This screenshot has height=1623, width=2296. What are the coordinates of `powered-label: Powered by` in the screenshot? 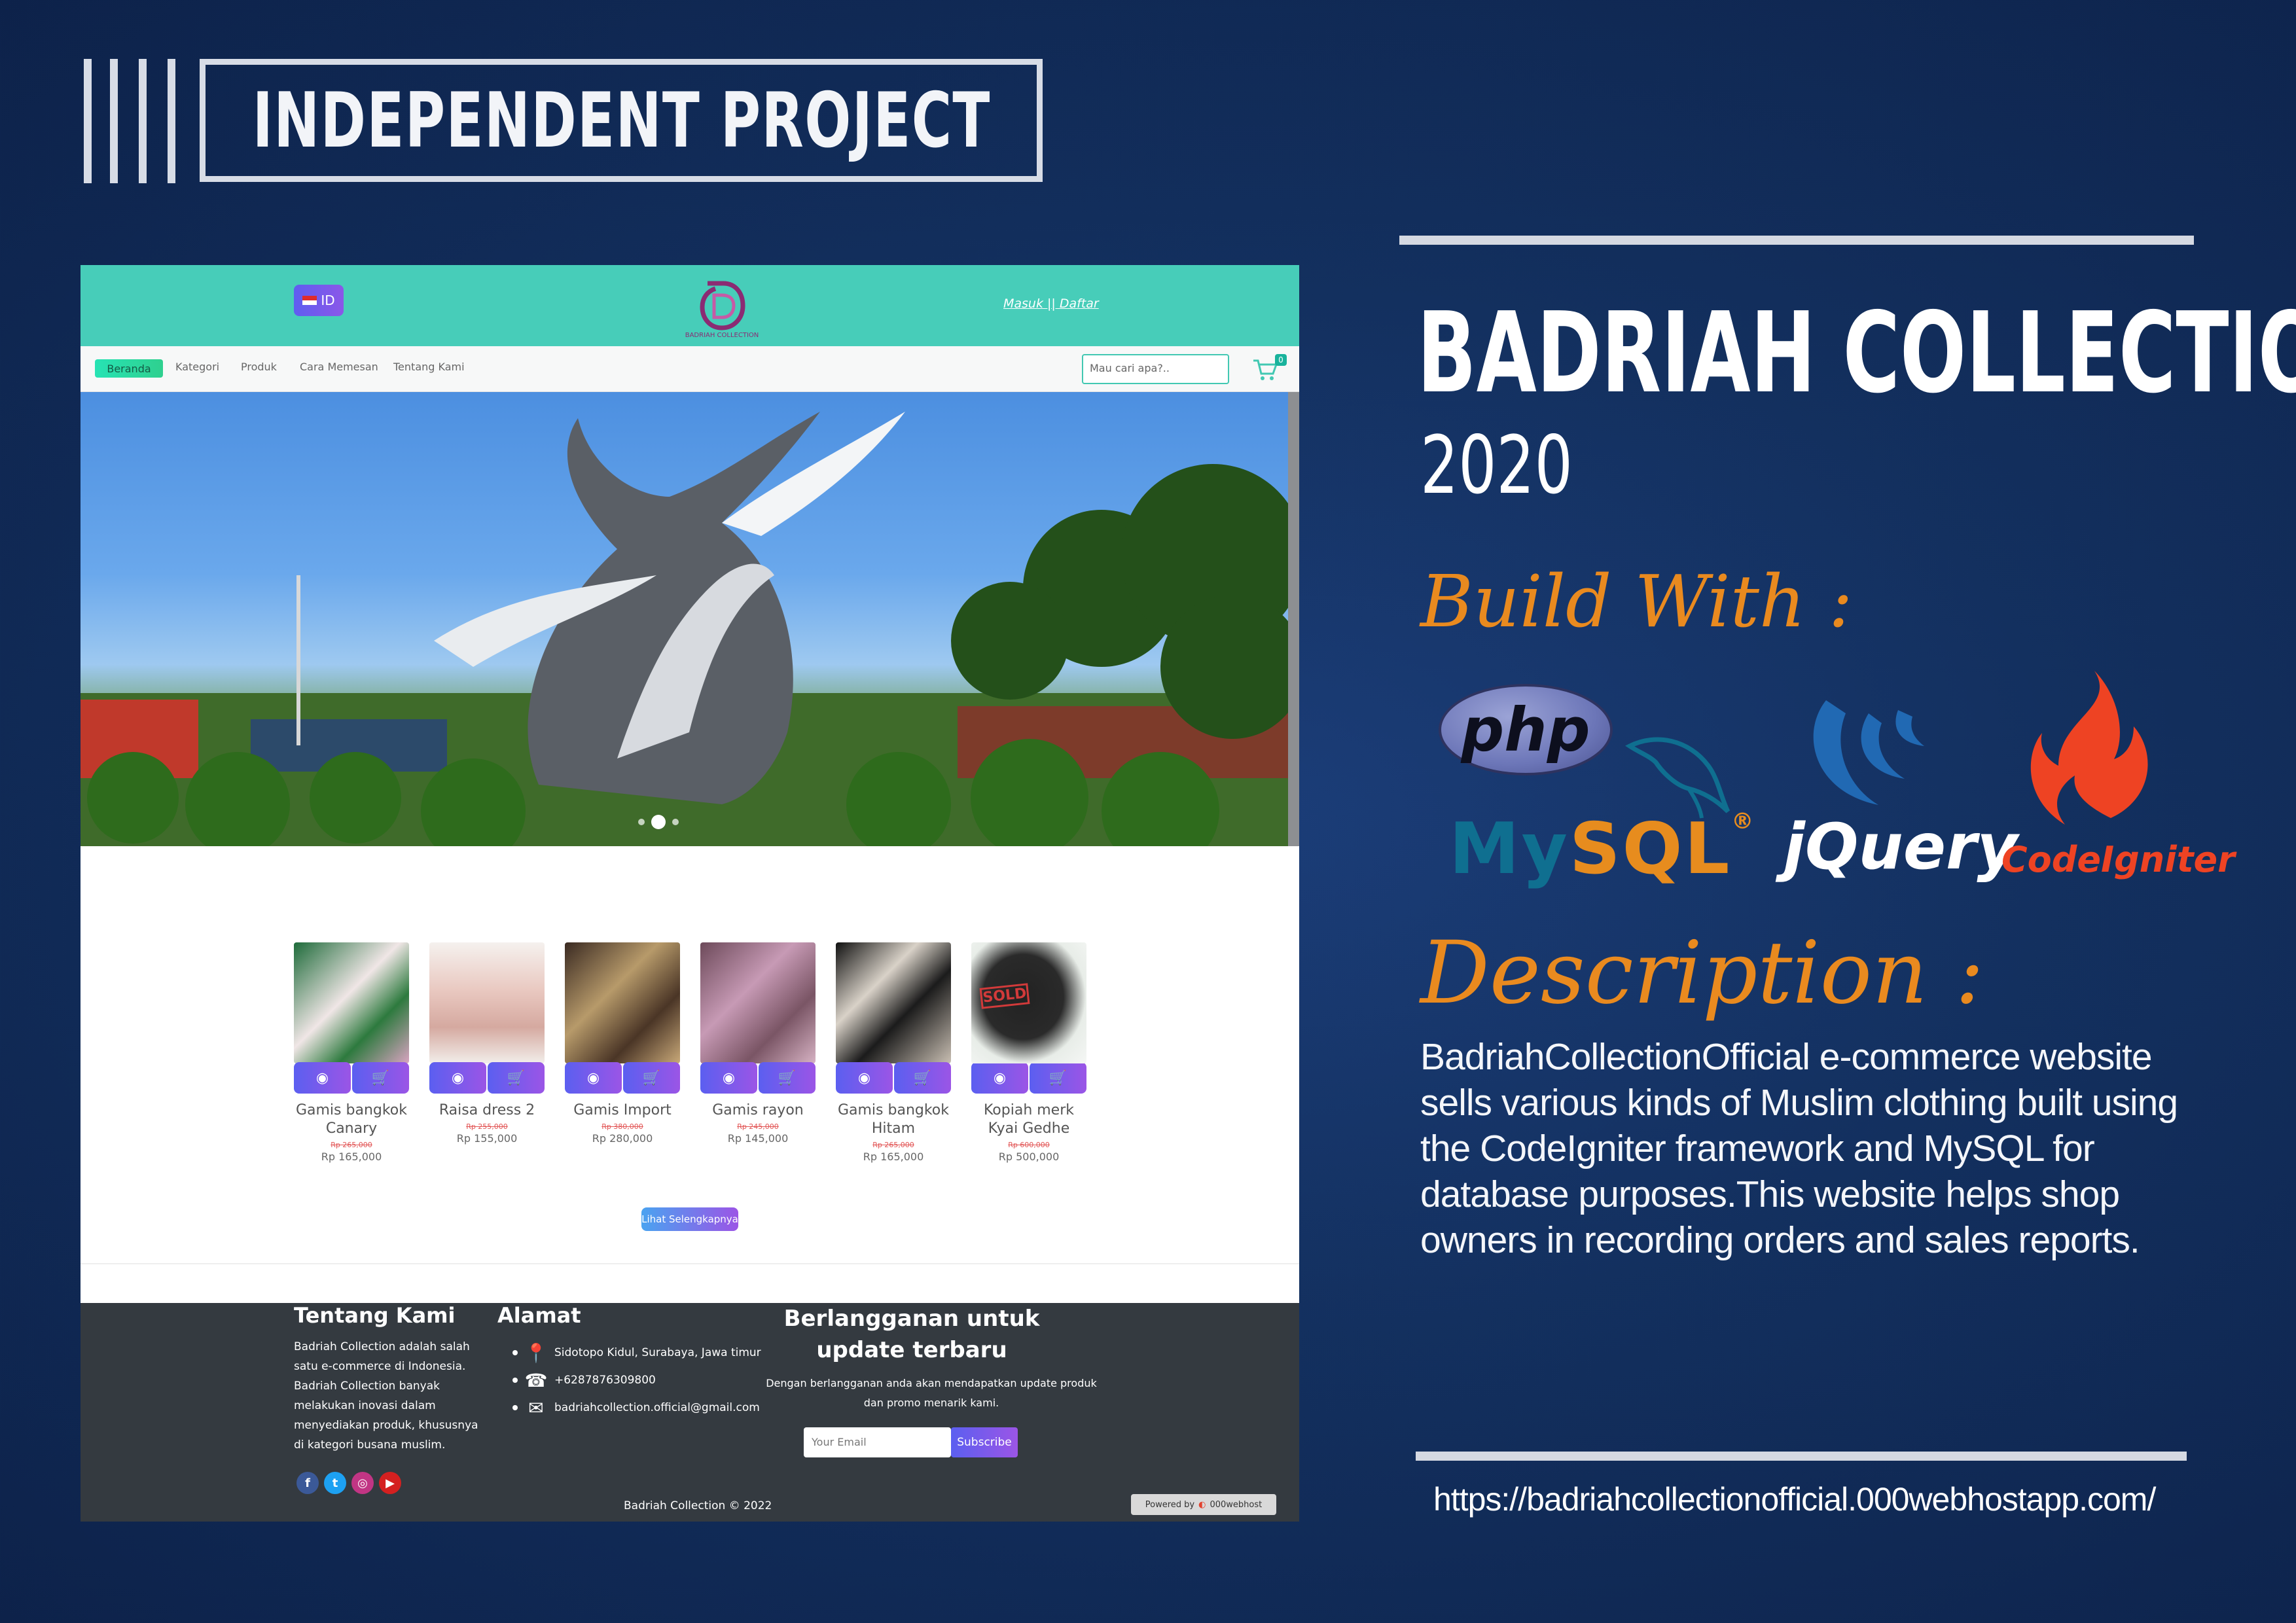 It's located at (1170, 1505).